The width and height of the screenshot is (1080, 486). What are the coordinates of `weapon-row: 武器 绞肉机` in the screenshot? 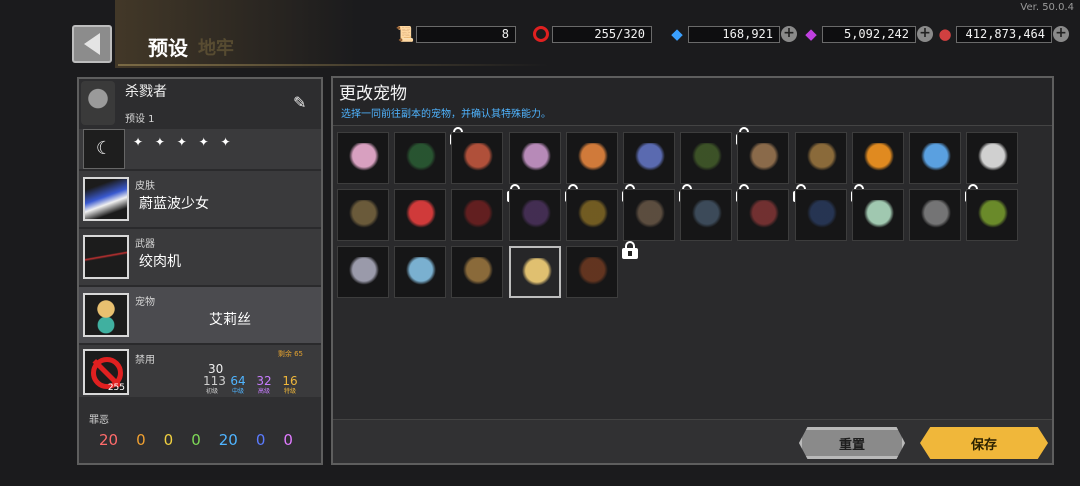 It's located at (200, 258).